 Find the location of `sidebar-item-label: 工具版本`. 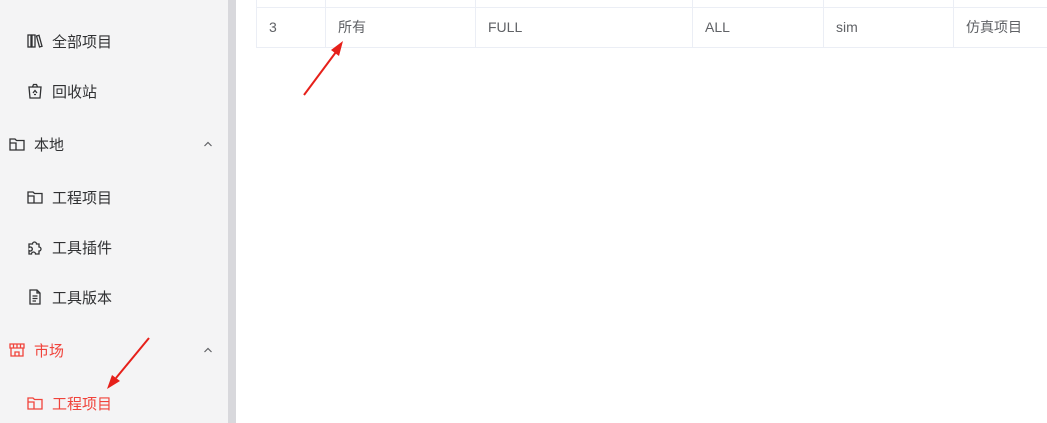

sidebar-item-label: 工具版本 is located at coordinates (82, 298).